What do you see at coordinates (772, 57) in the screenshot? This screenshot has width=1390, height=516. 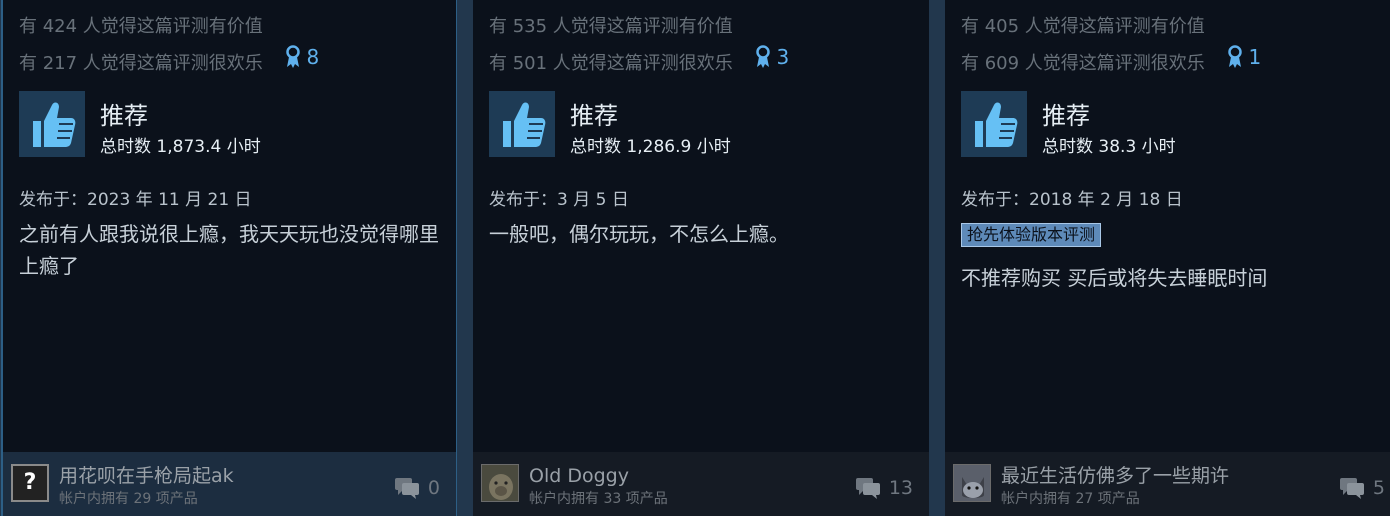 I see `awards-button: 3` at bounding box center [772, 57].